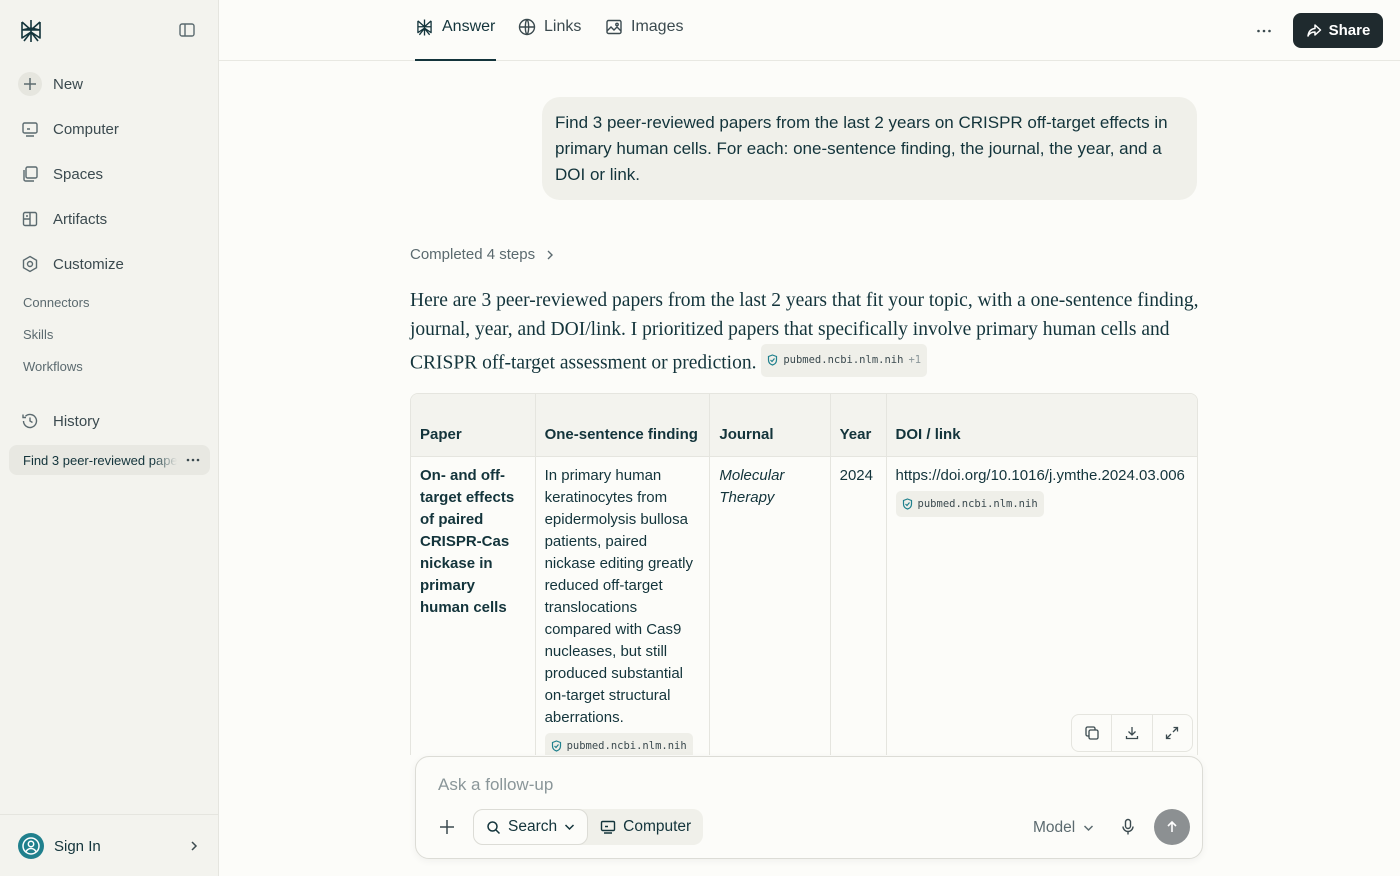 The image size is (1400, 876). I want to click on tab-label: Links, so click(563, 26).